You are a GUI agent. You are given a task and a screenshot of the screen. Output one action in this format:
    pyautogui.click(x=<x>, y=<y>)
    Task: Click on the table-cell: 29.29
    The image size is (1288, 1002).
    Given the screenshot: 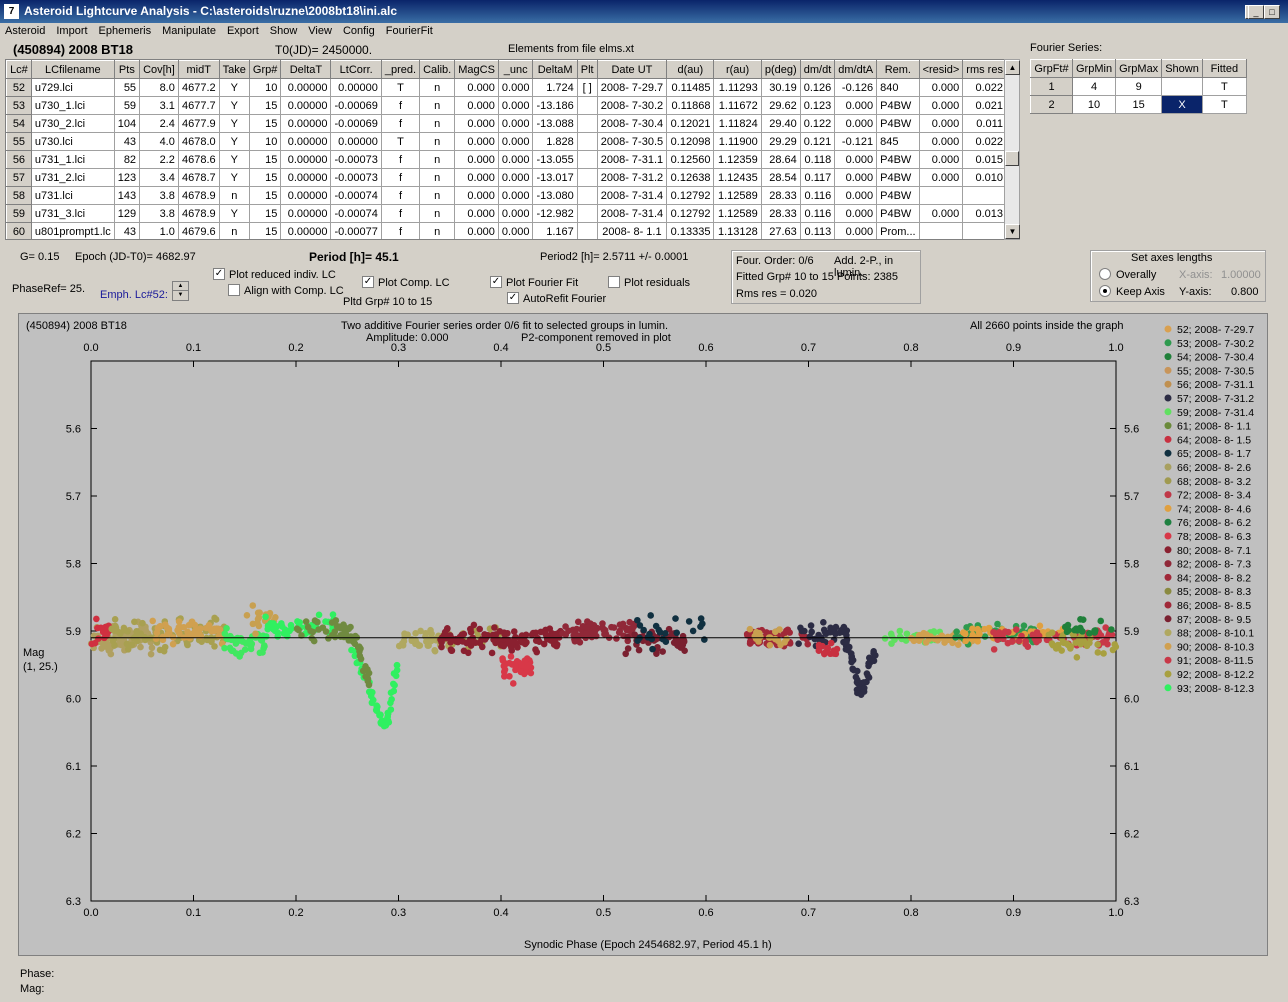 What is the action you would take?
    pyautogui.click(x=780, y=141)
    